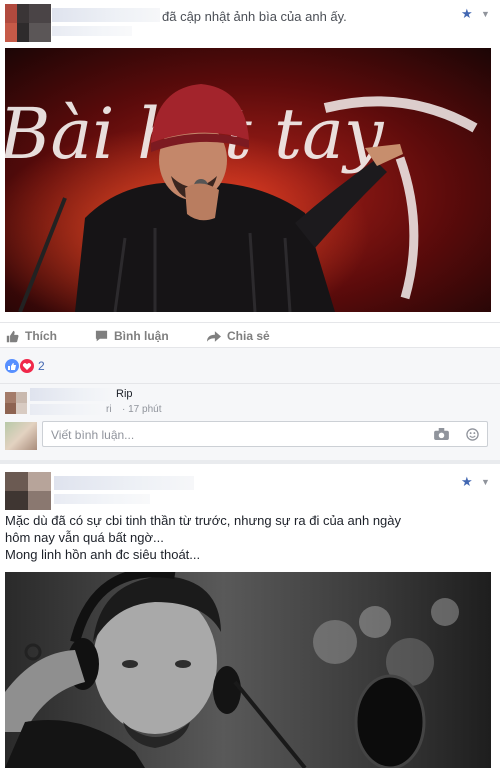  What do you see at coordinates (41, 336) in the screenshot?
I see `like-button-label: Thích` at bounding box center [41, 336].